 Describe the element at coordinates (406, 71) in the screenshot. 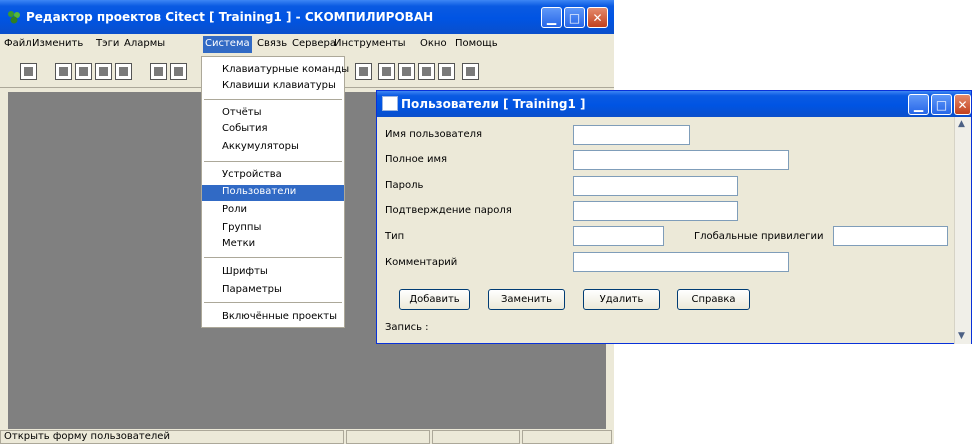

I see `toolbar-cicode-icon` at that location.